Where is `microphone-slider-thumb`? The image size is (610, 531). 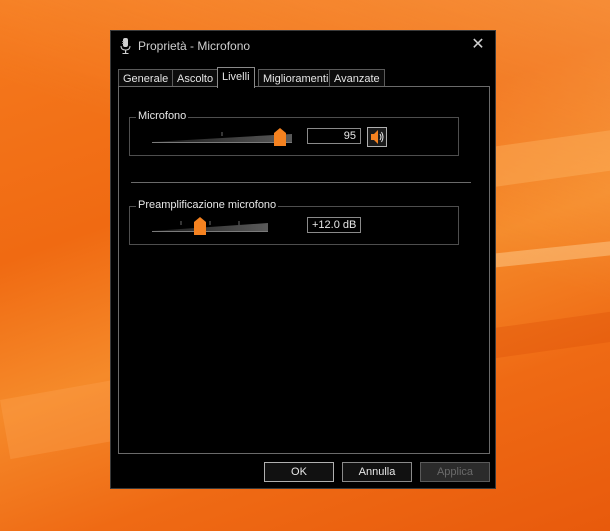 microphone-slider-thumb is located at coordinates (279, 137).